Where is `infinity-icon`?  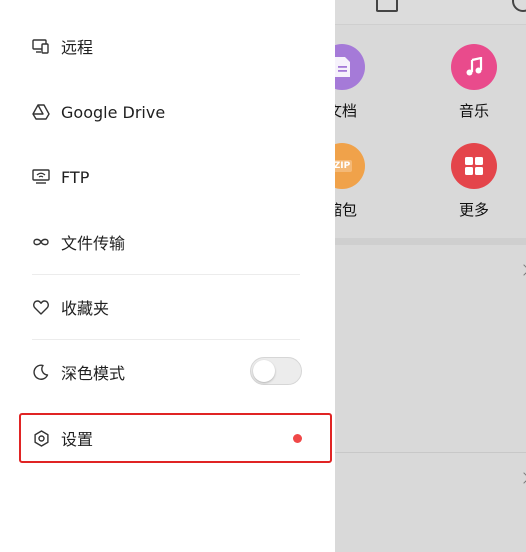
infinity-icon is located at coordinates (41, 242).